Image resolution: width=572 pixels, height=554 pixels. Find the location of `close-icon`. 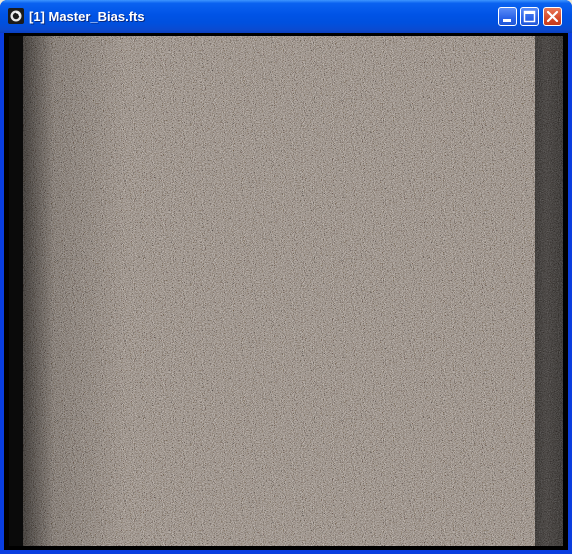

close-icon is located at coordinates (552, 16).